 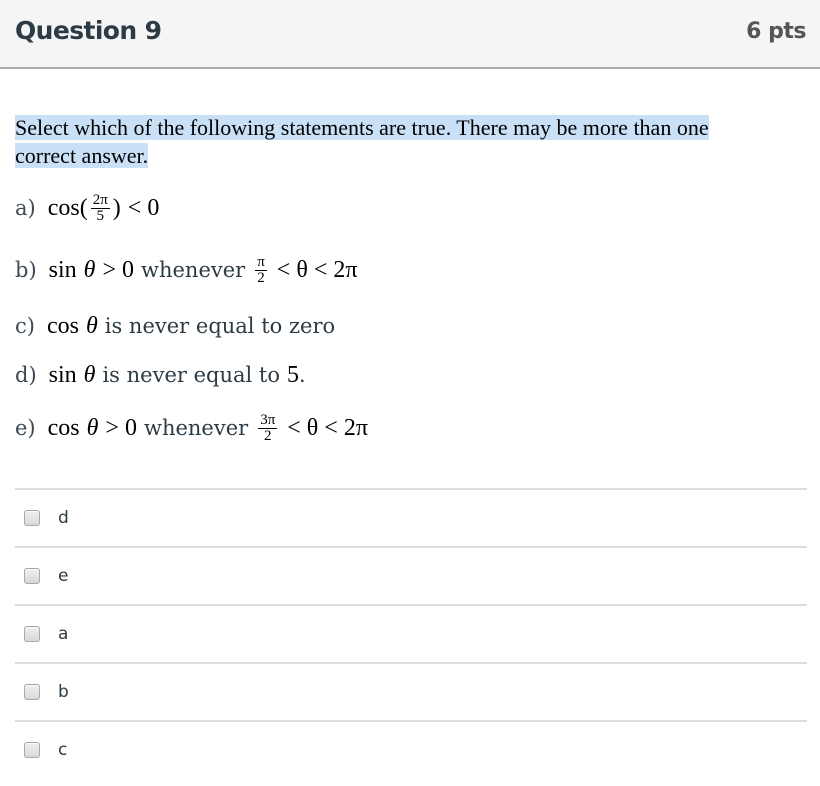 What do you see at coordinates (411, 575) in the screenshot?
I see `answer-option-e: e` at bounding box center [411, 575].